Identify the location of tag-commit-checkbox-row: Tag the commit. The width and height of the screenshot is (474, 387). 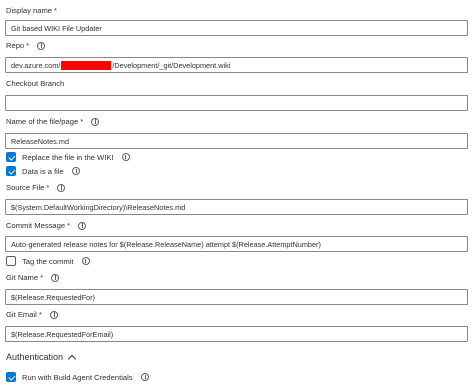
(48, 261).